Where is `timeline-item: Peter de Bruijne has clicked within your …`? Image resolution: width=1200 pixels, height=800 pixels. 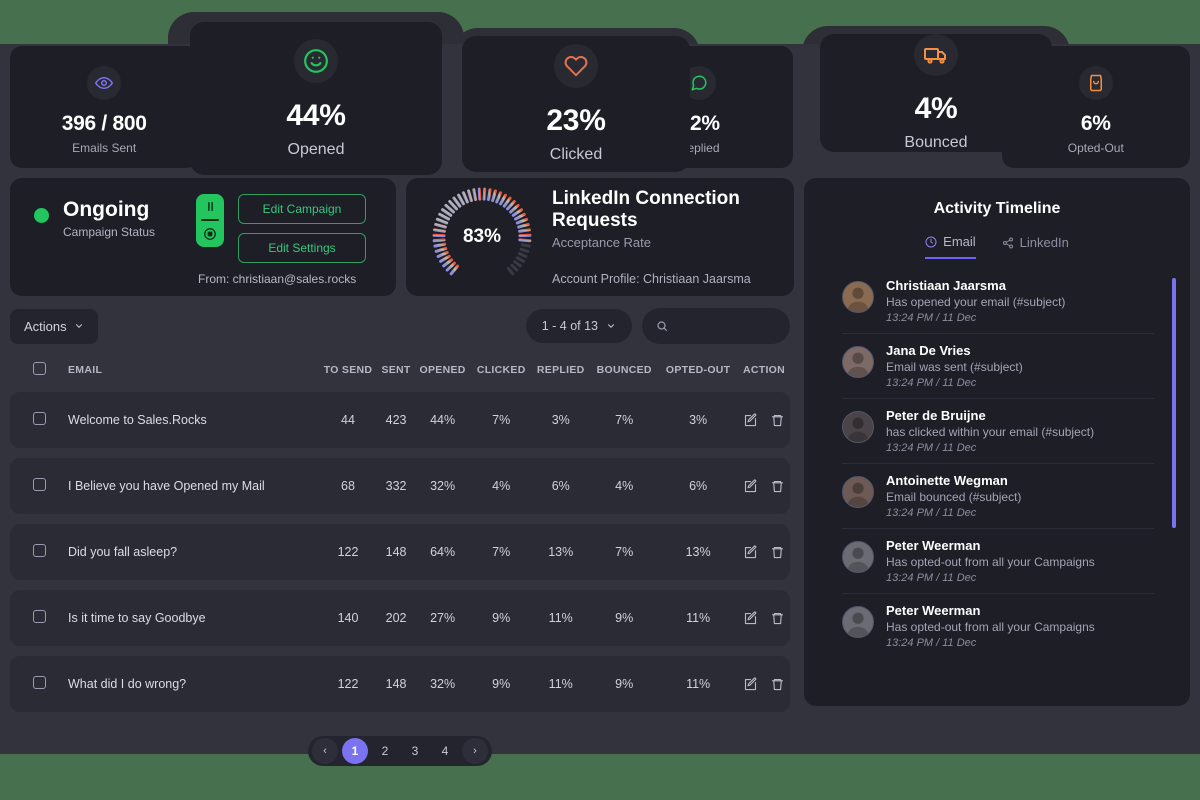 timeline-item: Peter de Bruijne has clicked within your … is located at coordinates (998, 431).